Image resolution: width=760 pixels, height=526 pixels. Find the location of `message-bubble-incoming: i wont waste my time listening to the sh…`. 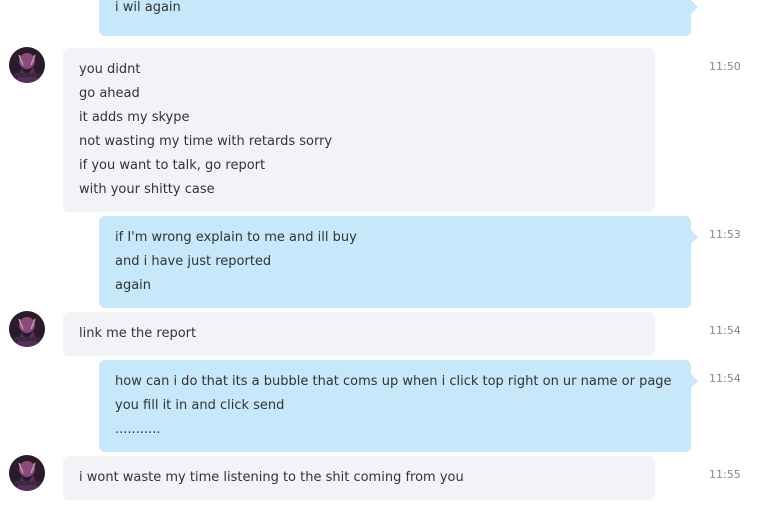

message-bubble-incoming: i wont waste my time listening to the sh… is located at coordinates (359, 478).